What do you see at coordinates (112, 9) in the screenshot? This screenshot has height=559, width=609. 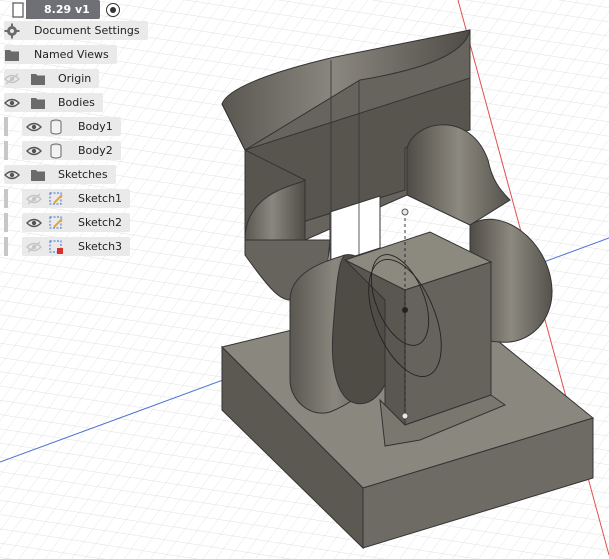 I see `active-document-radio` at bounding box center [112, 9].